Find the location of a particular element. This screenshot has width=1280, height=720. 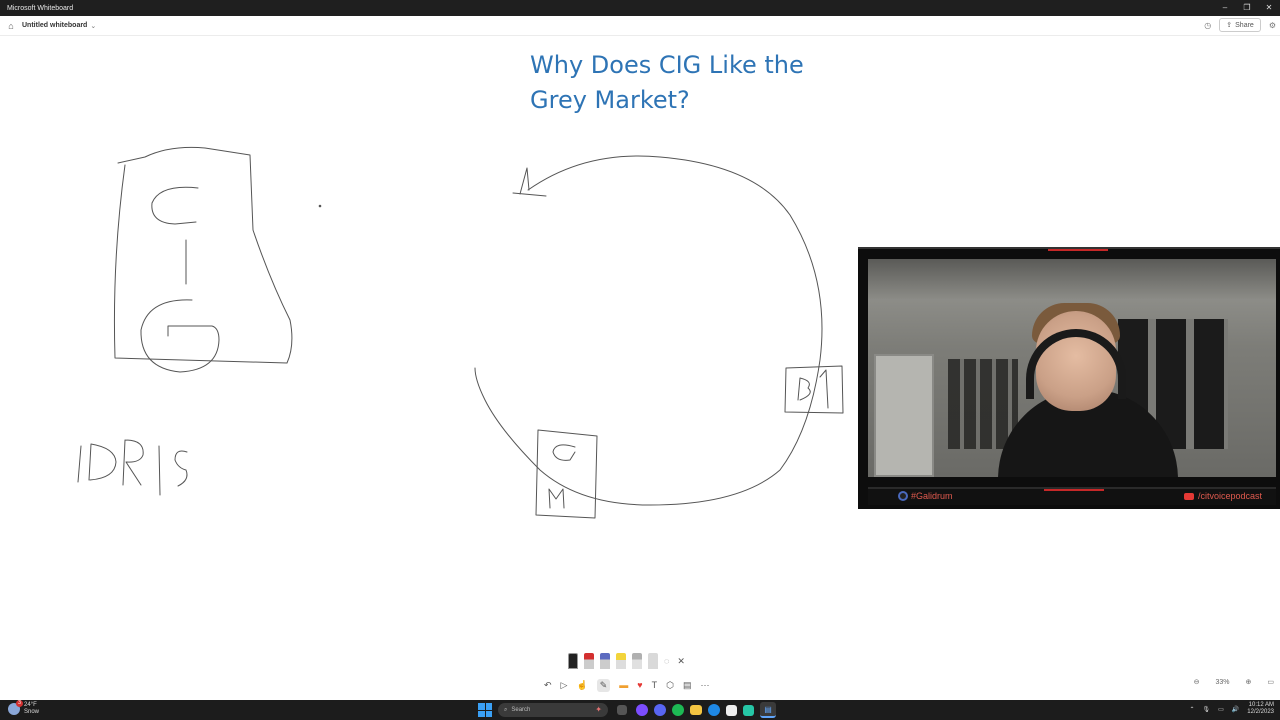

weather-temp: 24°F is located at coordinates (30, 705).